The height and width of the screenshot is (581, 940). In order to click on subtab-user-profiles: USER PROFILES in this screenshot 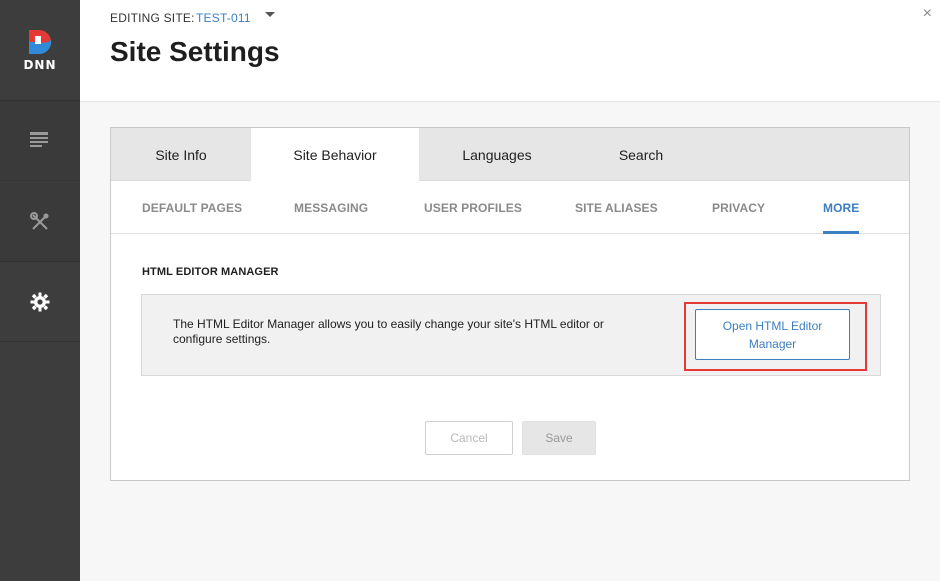, I will do `click(473, 207)`.